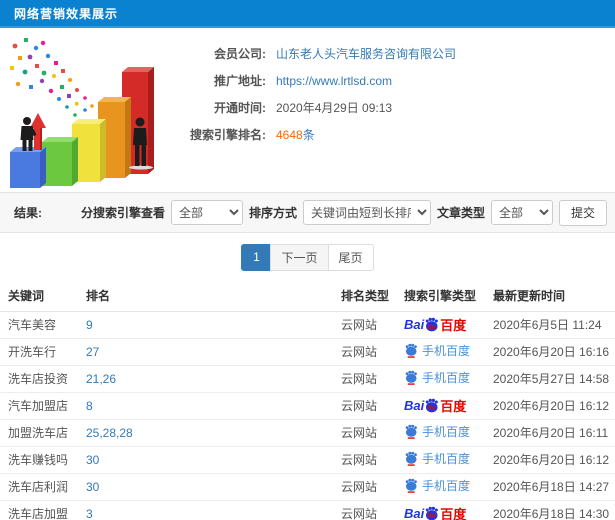 Image resolution: width=615 pixels, height=520 pixels. I want to click on opened-label: 开通时间:, so click(240, 108).